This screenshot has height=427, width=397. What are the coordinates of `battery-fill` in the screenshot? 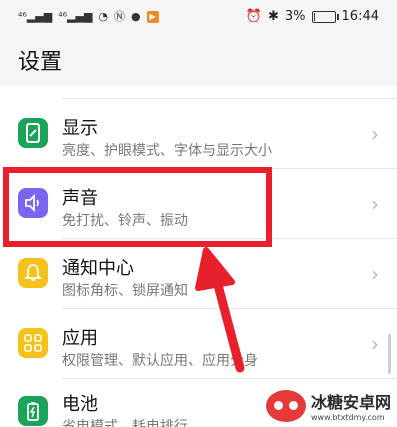 It's located at (314, 16).